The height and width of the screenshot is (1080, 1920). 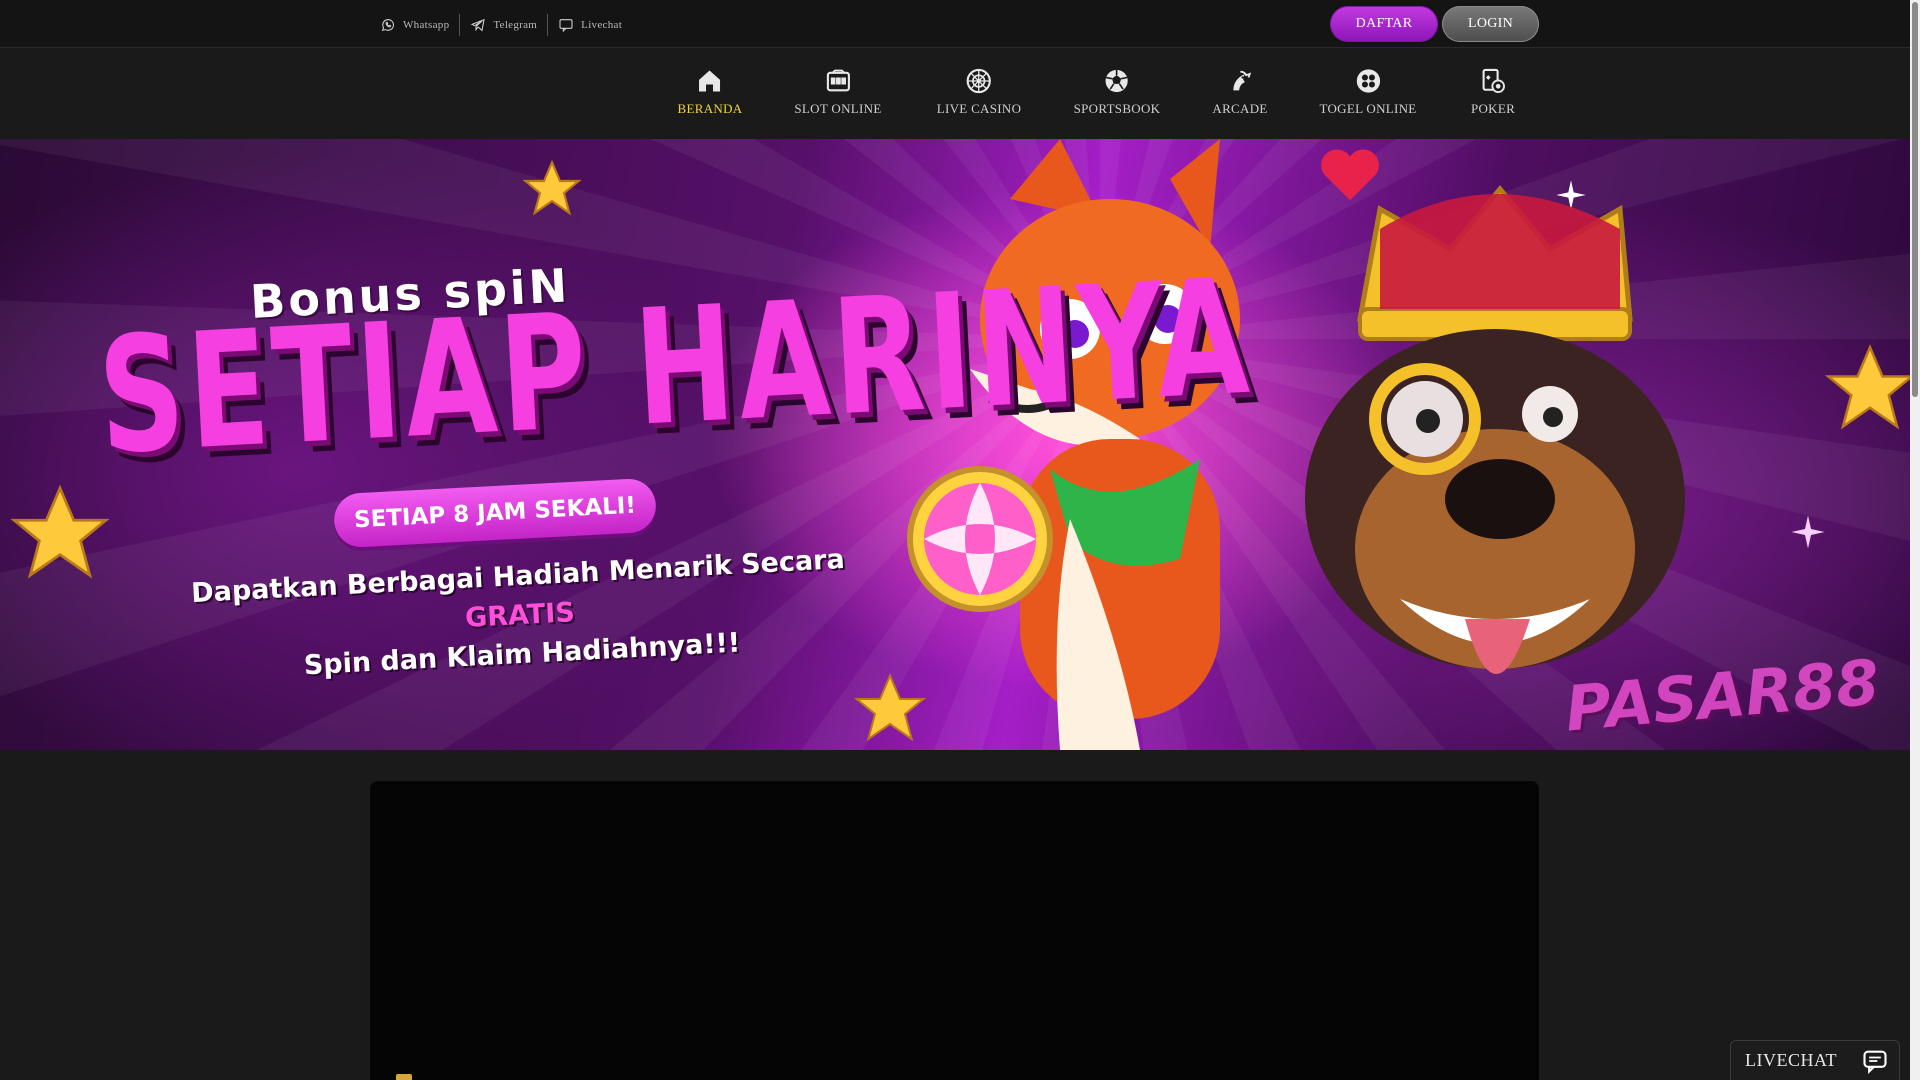 I want to click on sparkle-icon, so click(x=1808, y=532).